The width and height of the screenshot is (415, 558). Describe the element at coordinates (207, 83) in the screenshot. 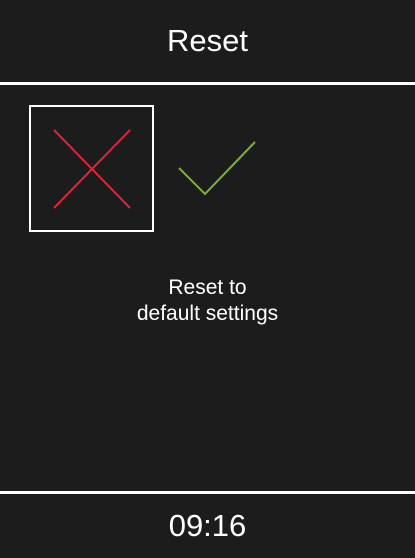

I see `header-divider` at that location.